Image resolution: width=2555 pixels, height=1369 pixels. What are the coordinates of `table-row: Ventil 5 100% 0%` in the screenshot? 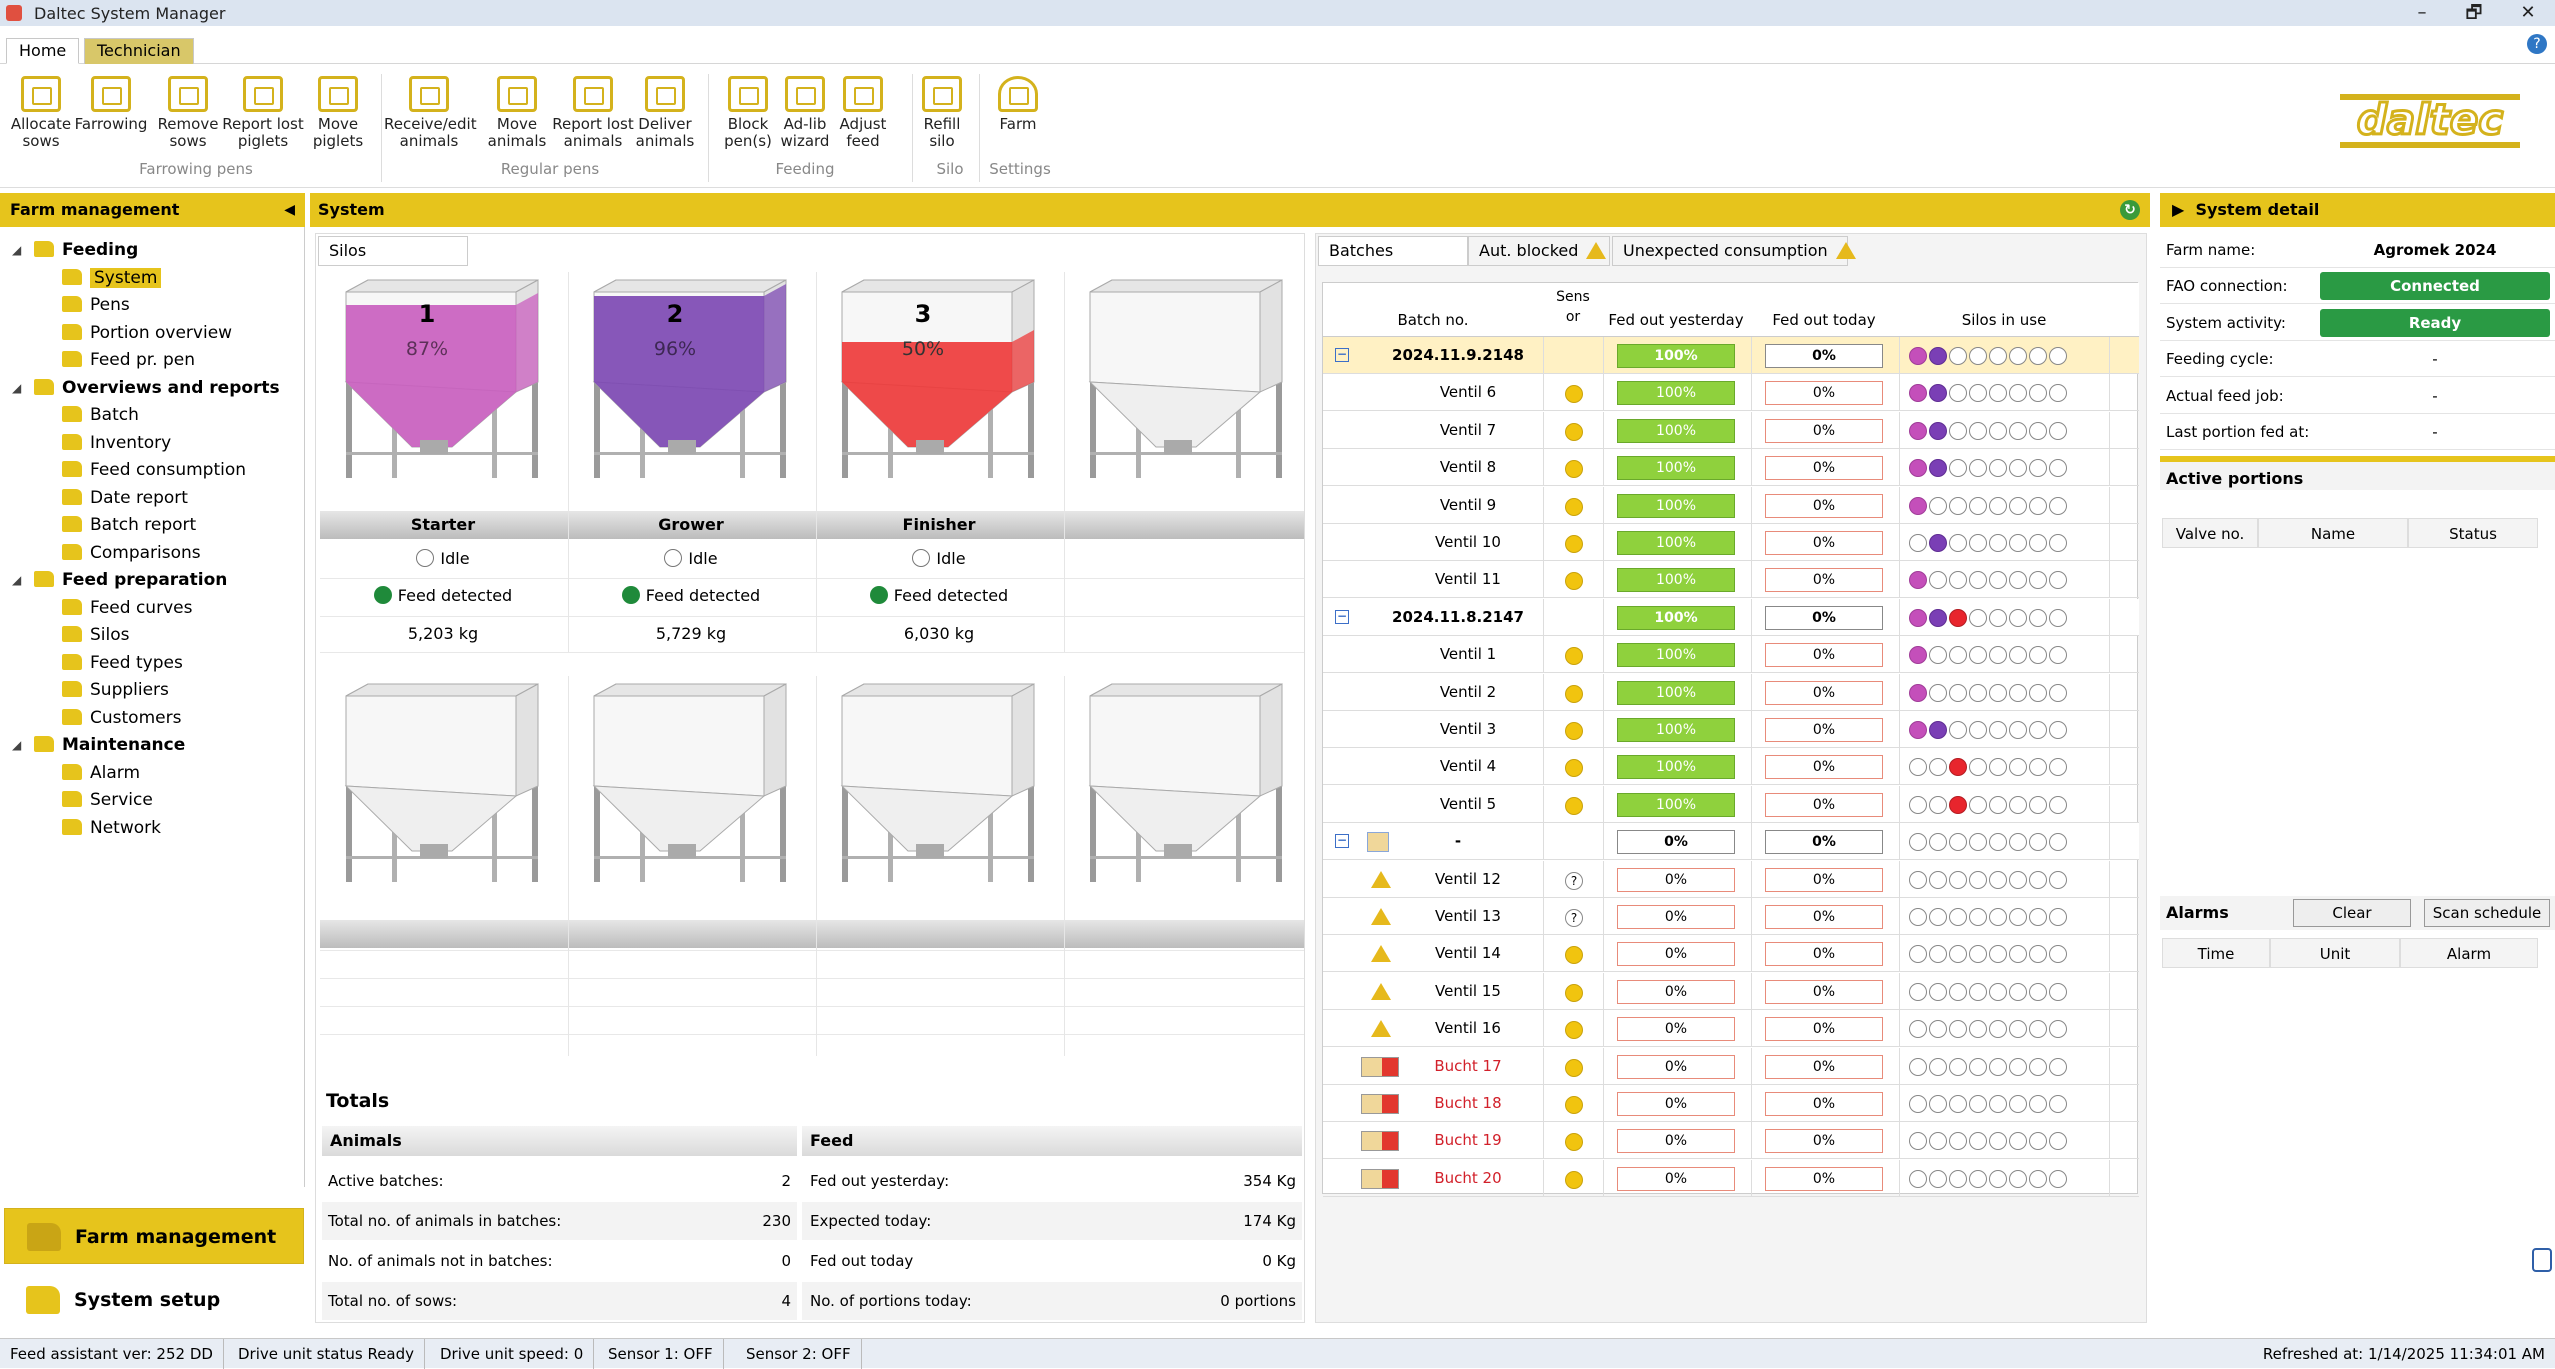 It's located at (1731, 804).